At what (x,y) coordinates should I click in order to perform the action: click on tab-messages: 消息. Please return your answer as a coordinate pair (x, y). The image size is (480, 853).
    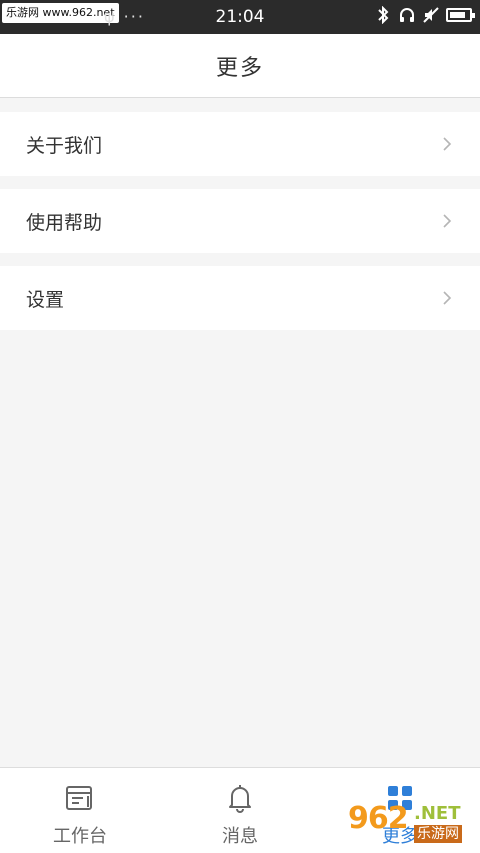
    Looking at the image, I should click on (240, 810).